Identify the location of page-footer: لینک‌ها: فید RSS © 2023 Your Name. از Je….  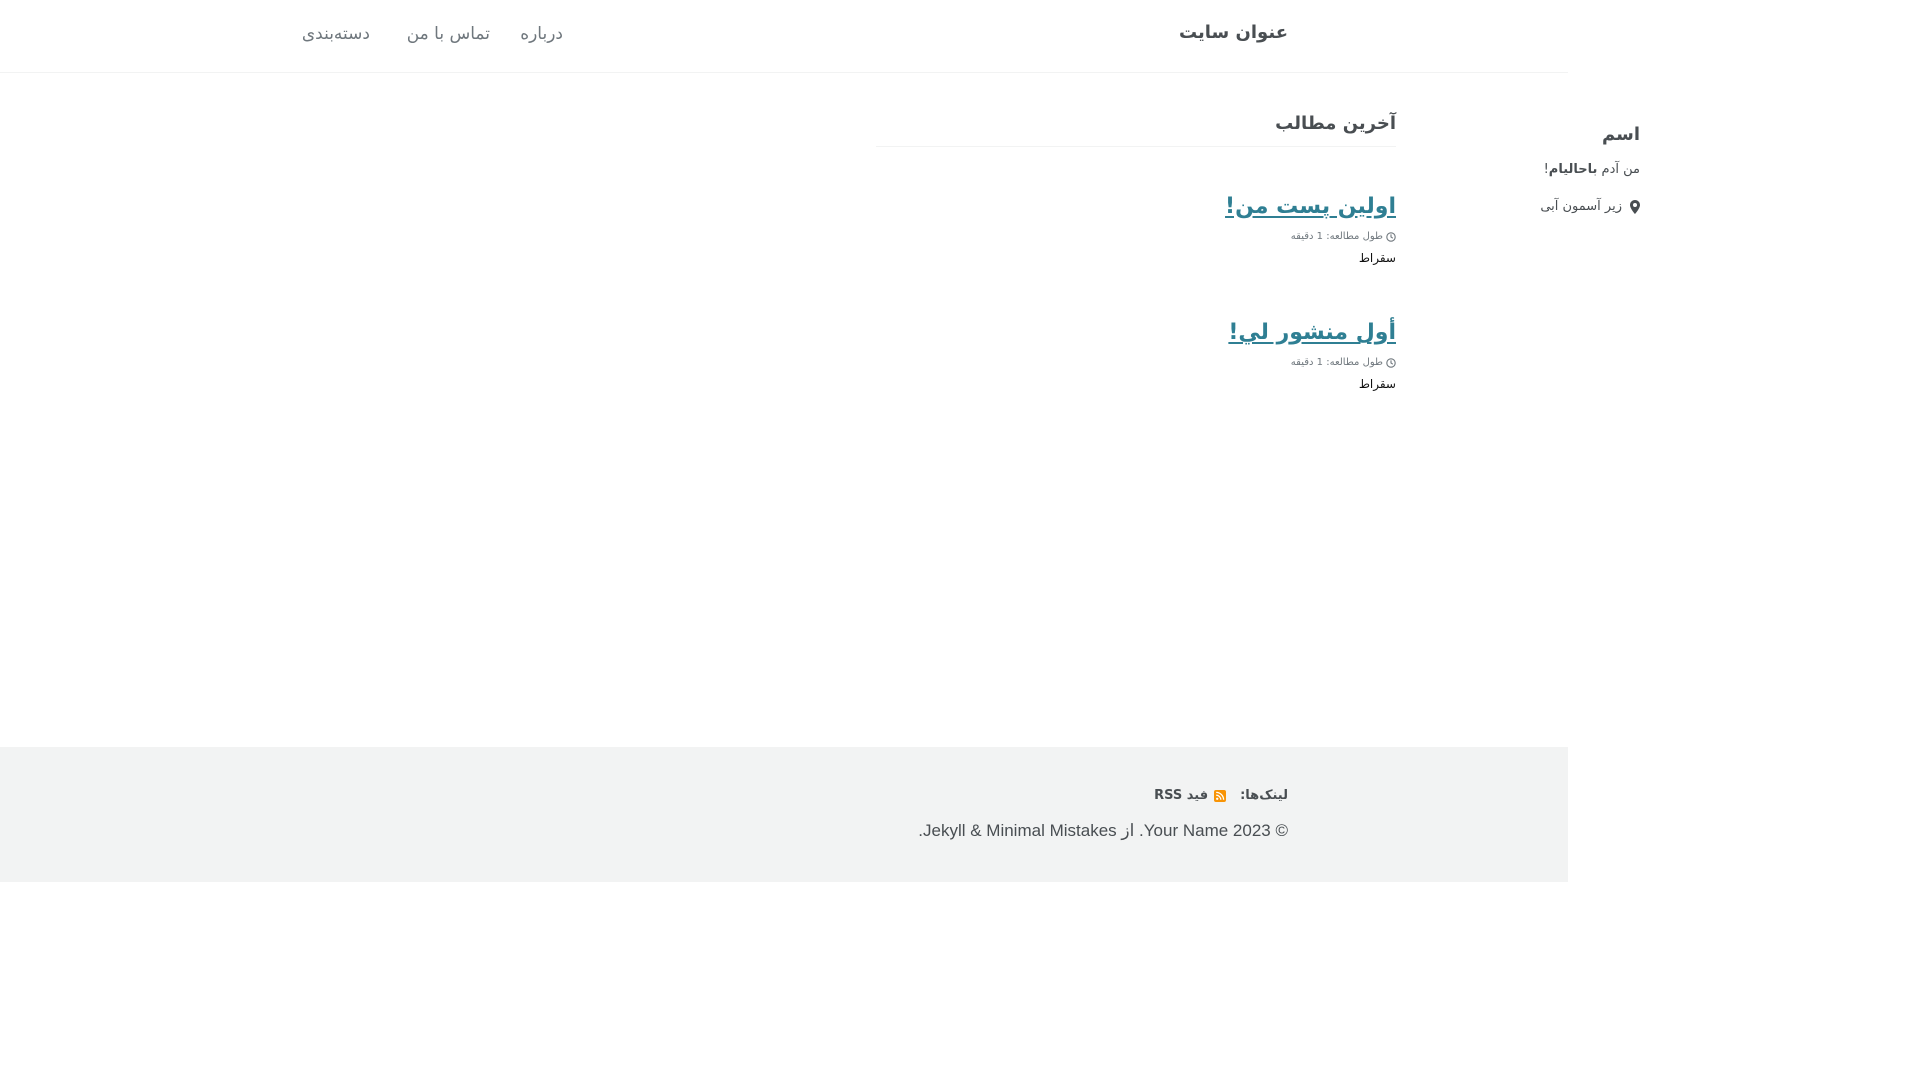
(784, 814).